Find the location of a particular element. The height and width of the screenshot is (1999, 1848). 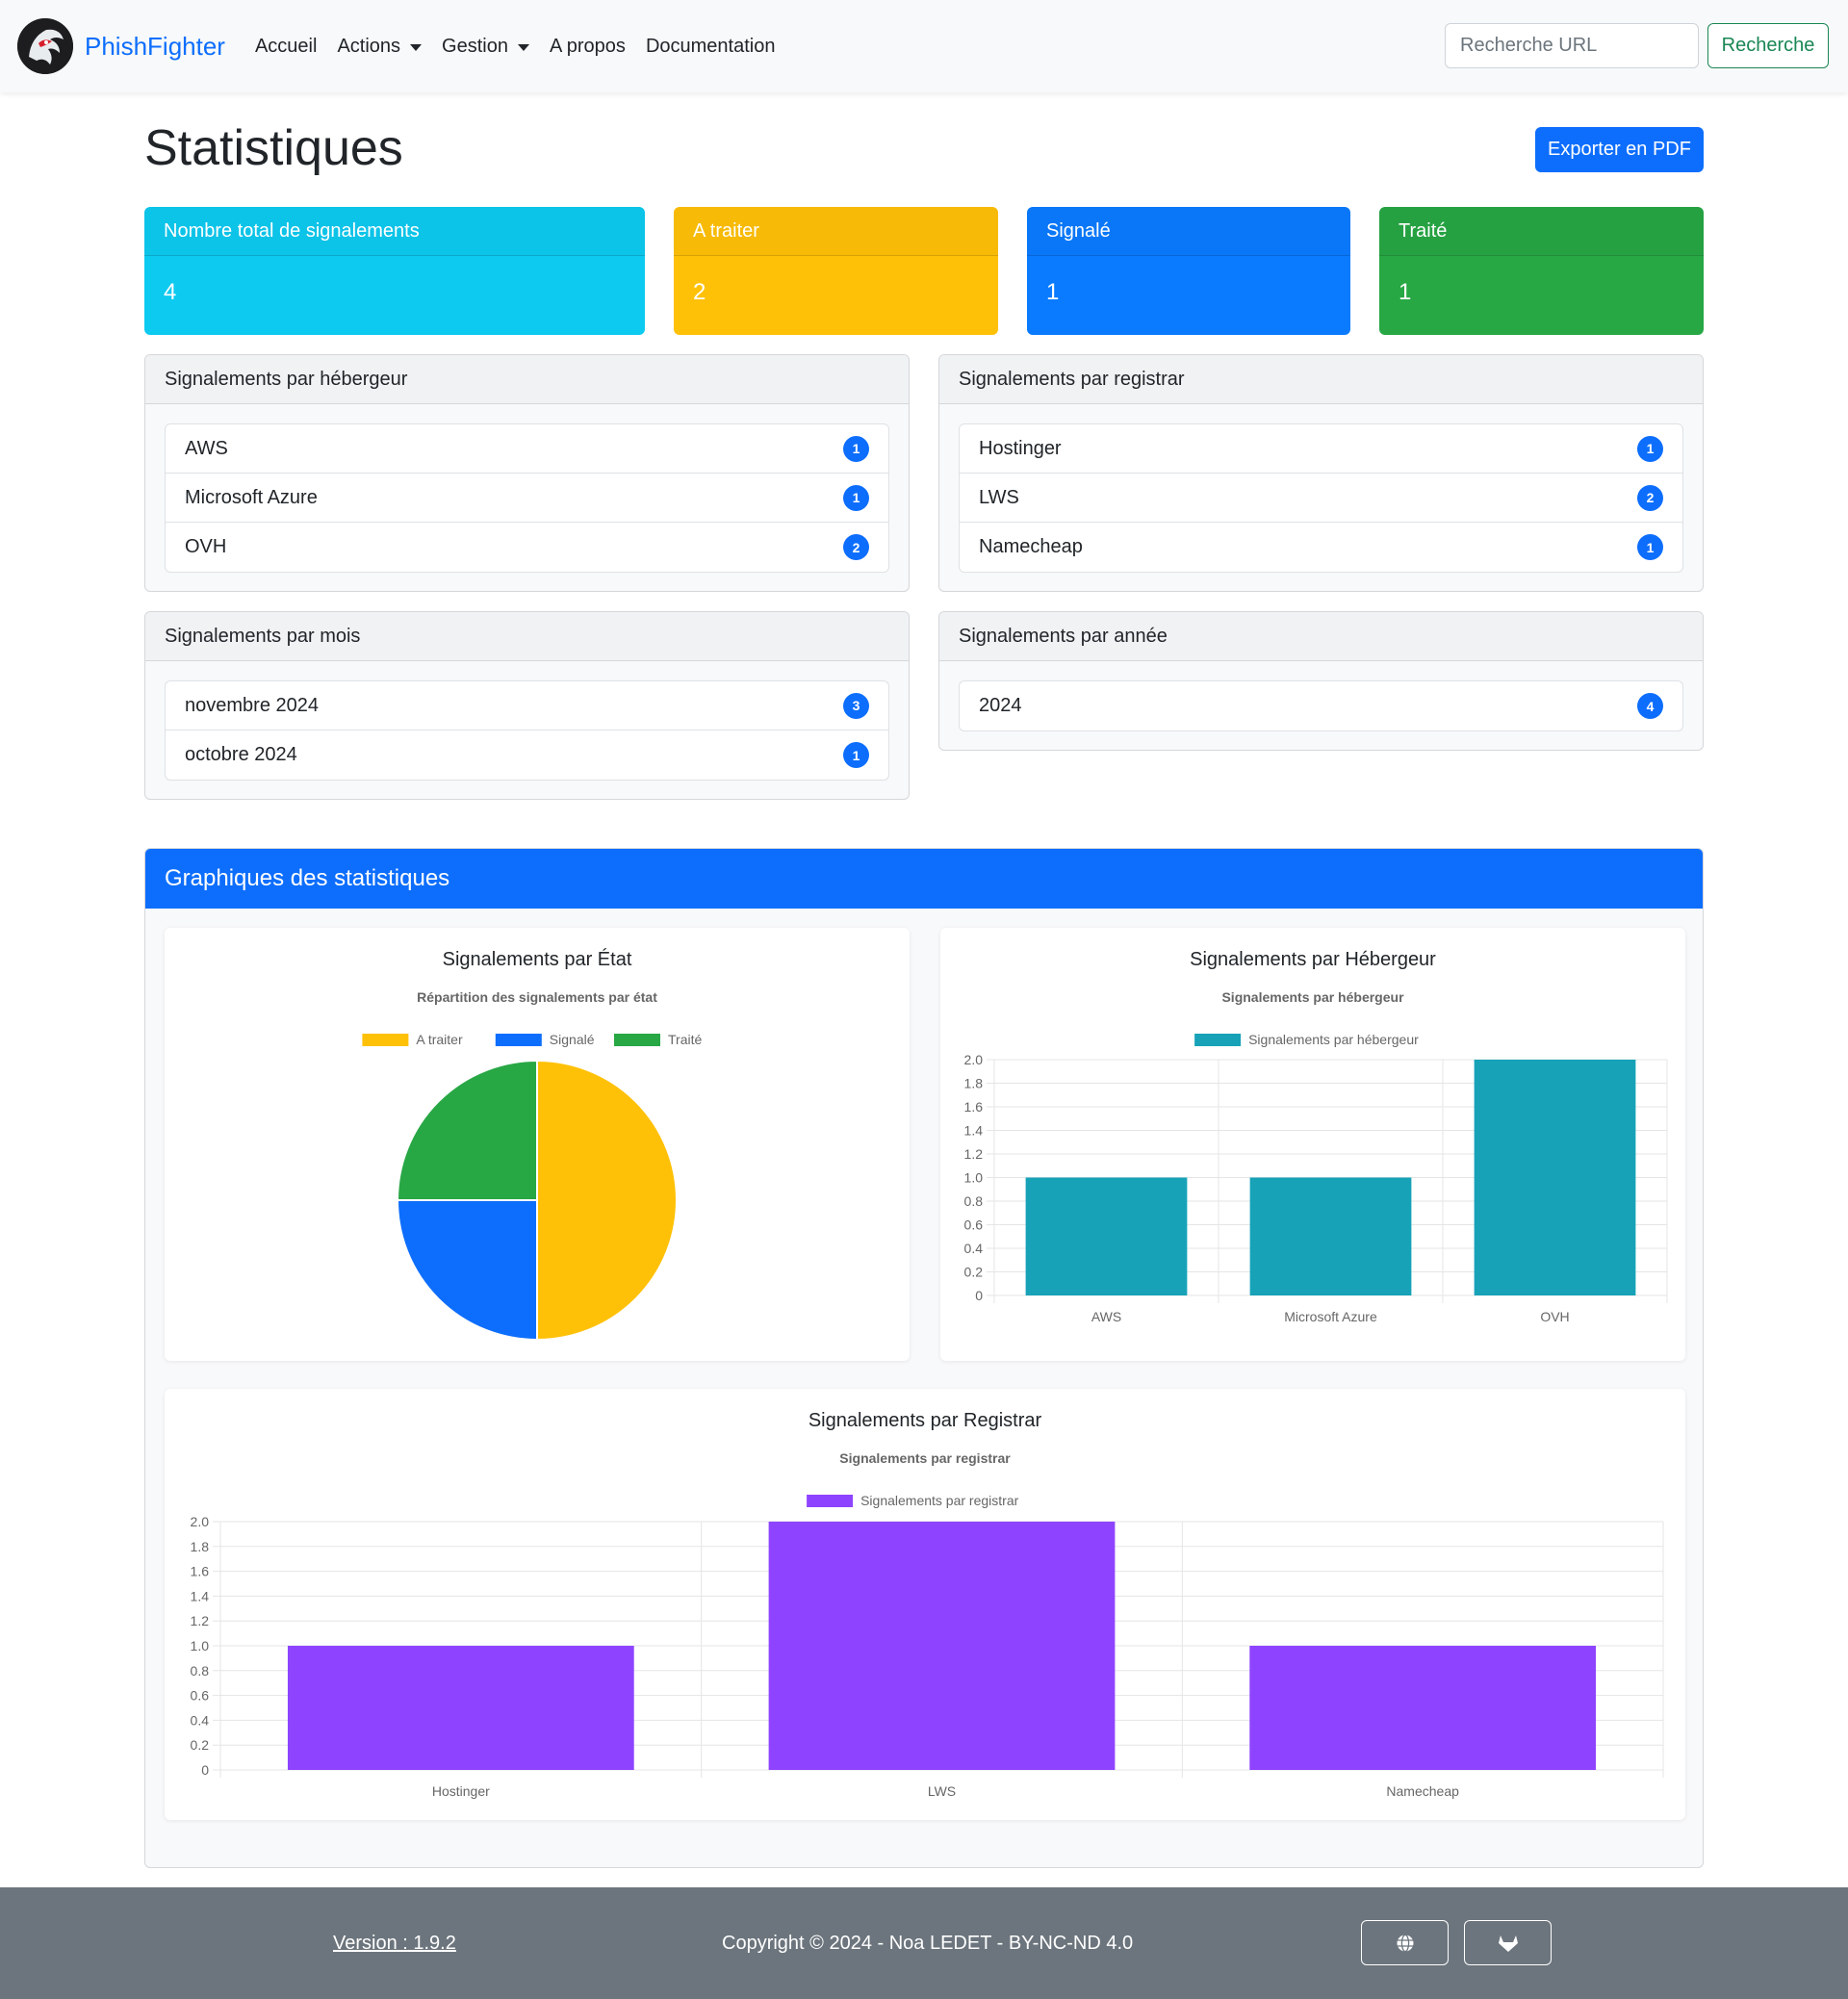

stat-card-a-traiter: A traiter 2 is located at coordinates (836, 271).